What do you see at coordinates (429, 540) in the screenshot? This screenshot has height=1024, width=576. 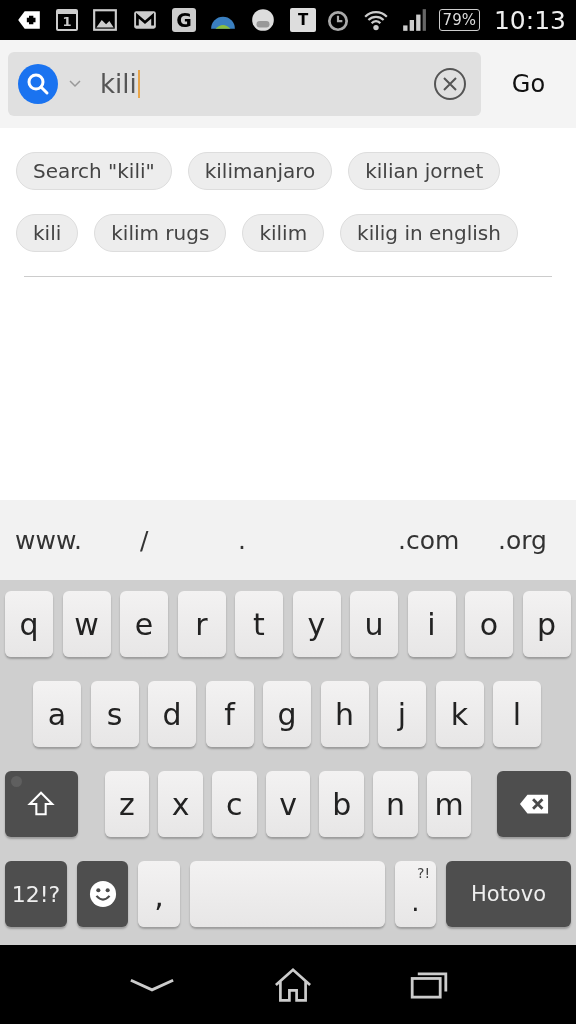 I see `shortcut-key: .com` at bounding box center [429, 540].